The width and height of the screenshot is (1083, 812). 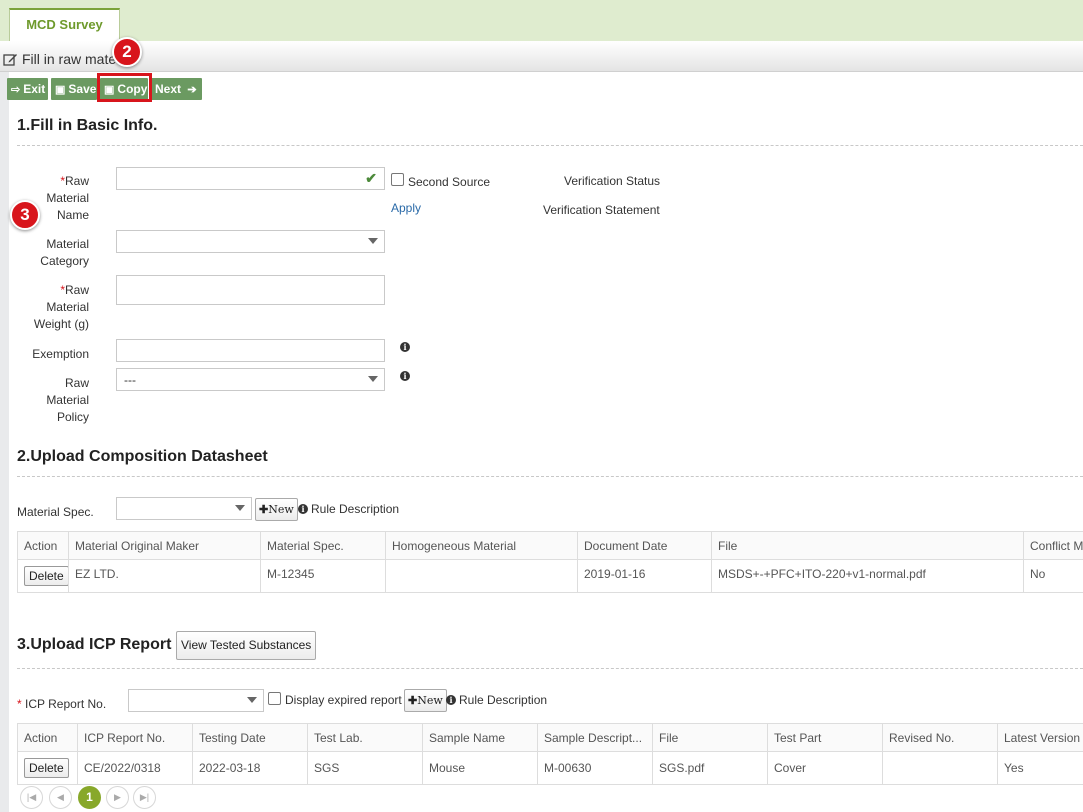 What do you see at coordinates (61, 324) in the screenshot?
I see `label-line: Weight (g)` at bounding box center [61, 324].